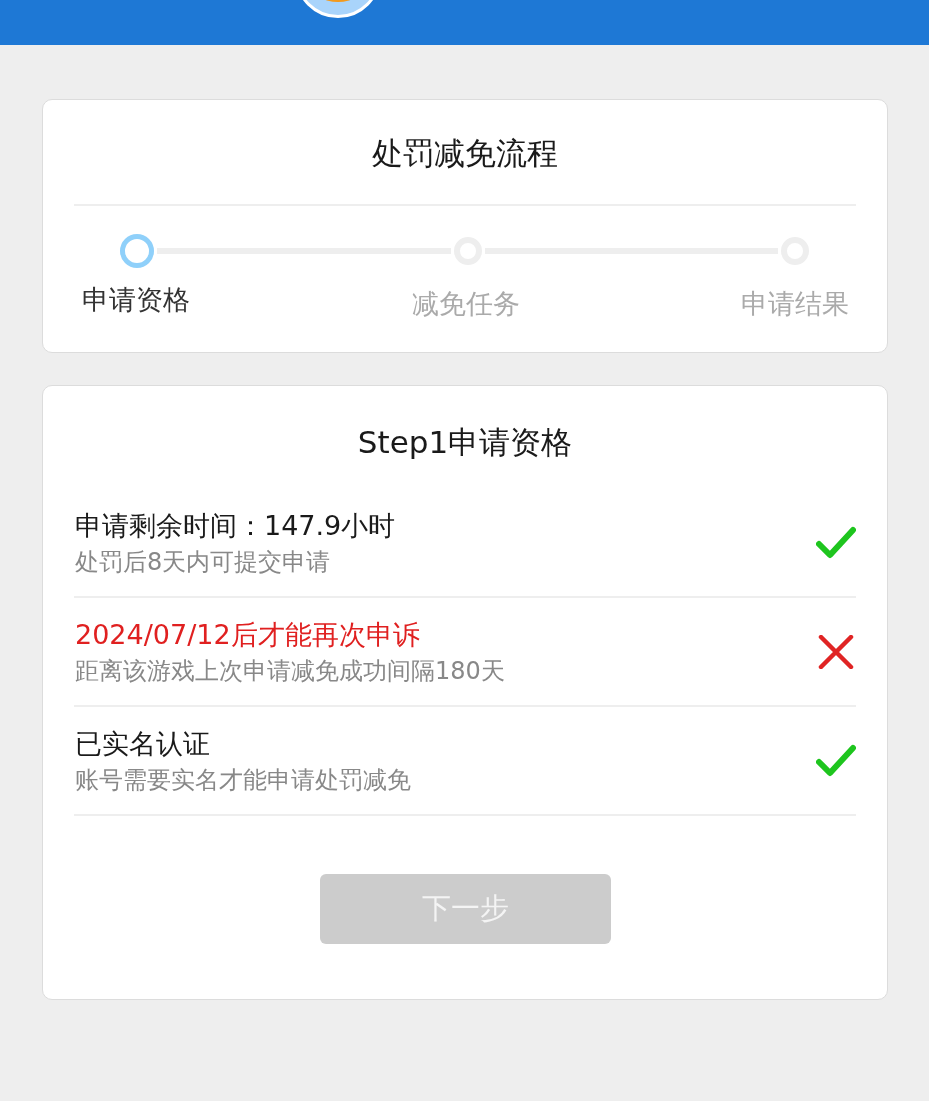  I want to click on card-title: 处罚减免流程, so click(465, 153).